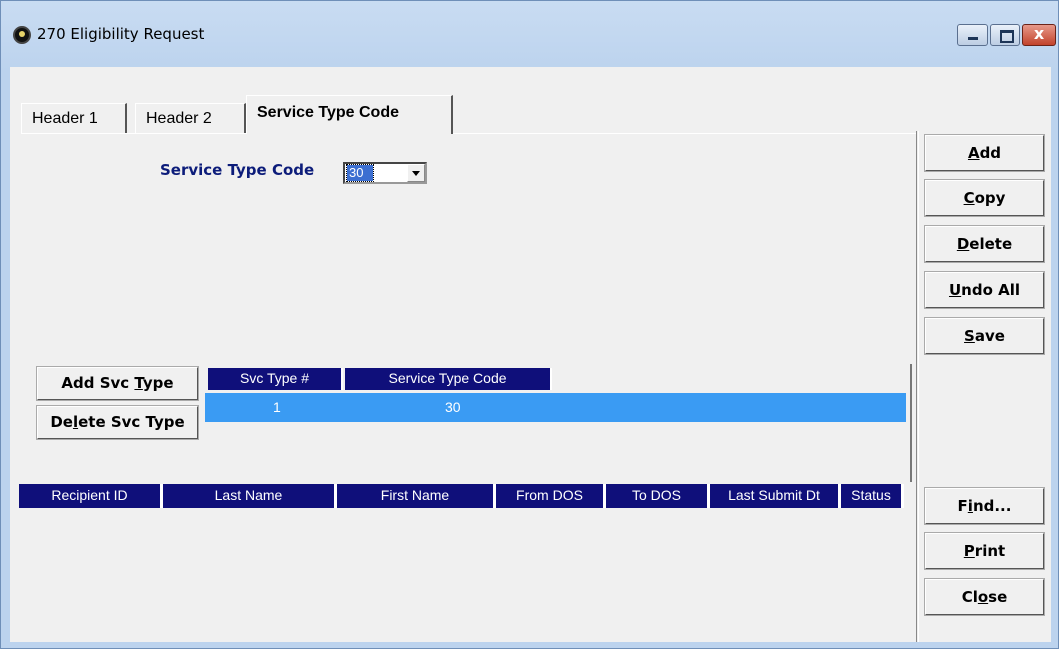 The height and width of the screenshot is (649, 1059). I want to click on close-icon: x, so click(1039, 33).